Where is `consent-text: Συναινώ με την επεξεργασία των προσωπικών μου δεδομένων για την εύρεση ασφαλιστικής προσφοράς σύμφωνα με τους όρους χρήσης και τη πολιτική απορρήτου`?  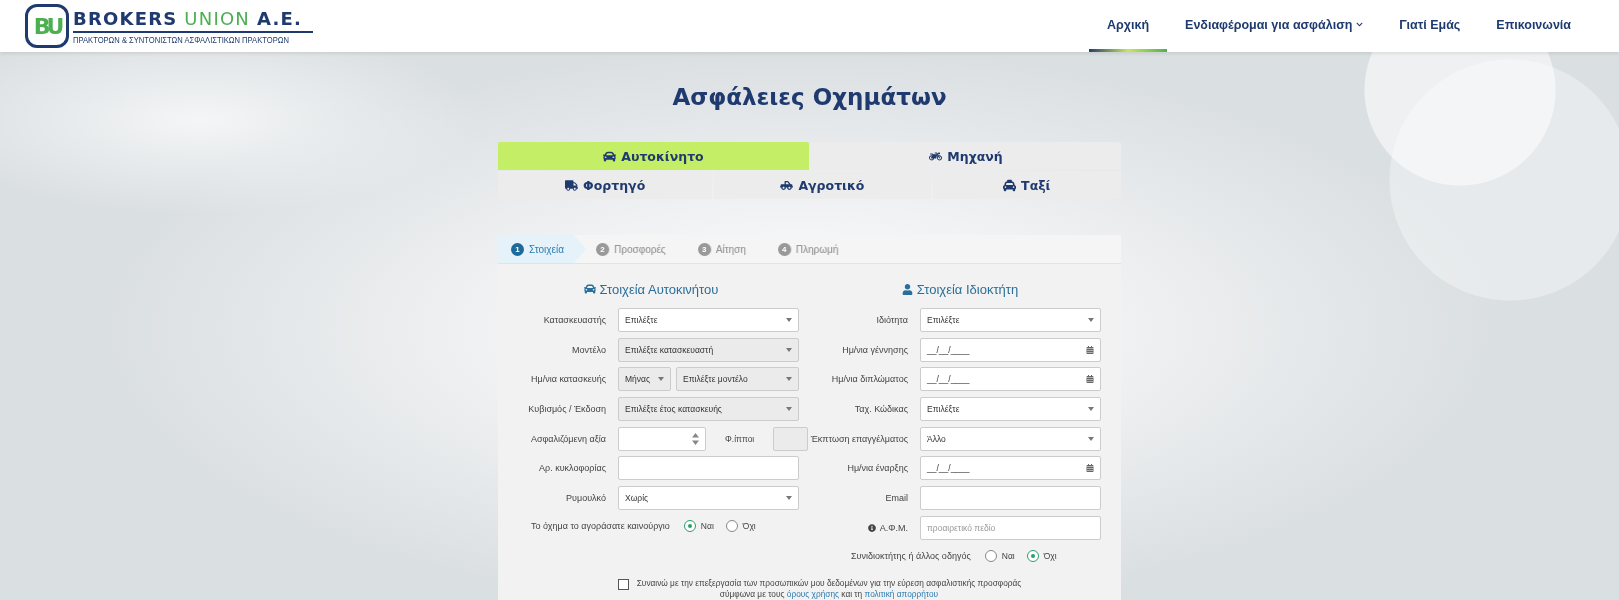 consent-text: Συναινώ με την επεξεργασία των προσωπικών μου δεδομένων για την εύρεση ασφαλιστικής προσφοράς σύμφωνα με τους όρους χρήσης και τη πολιτική απορρήτου is located at coordinates (829, 588).